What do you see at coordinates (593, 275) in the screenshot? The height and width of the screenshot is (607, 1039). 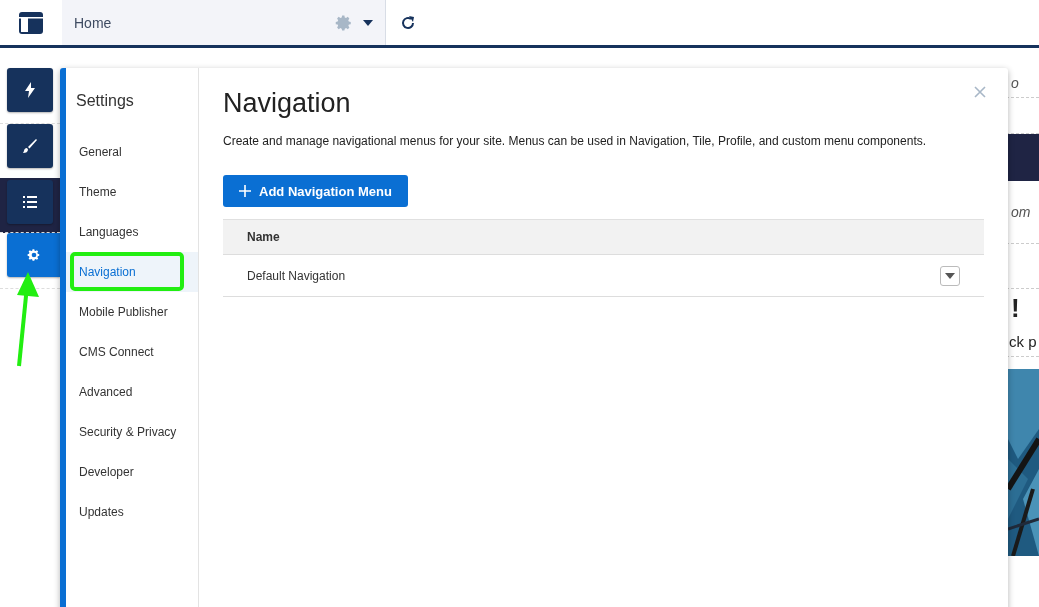 I see `table-cell: Default Navigation` at bounding box center [593, 275].